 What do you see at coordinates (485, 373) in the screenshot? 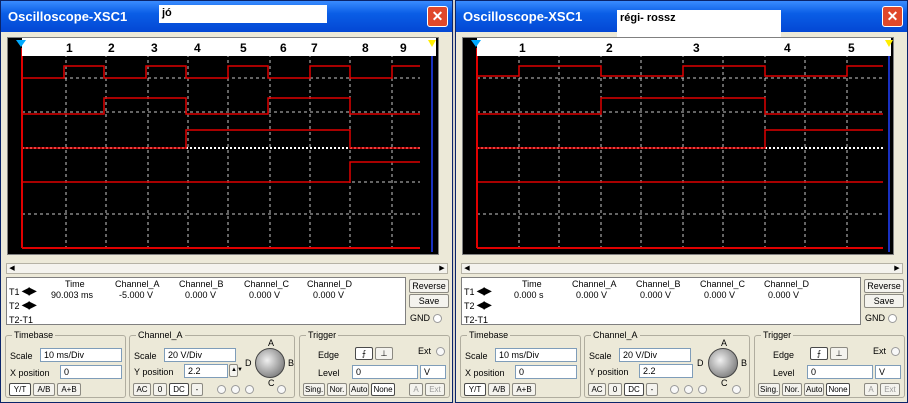
I see `x-position-label: X position` at bounding box center [485, 373].